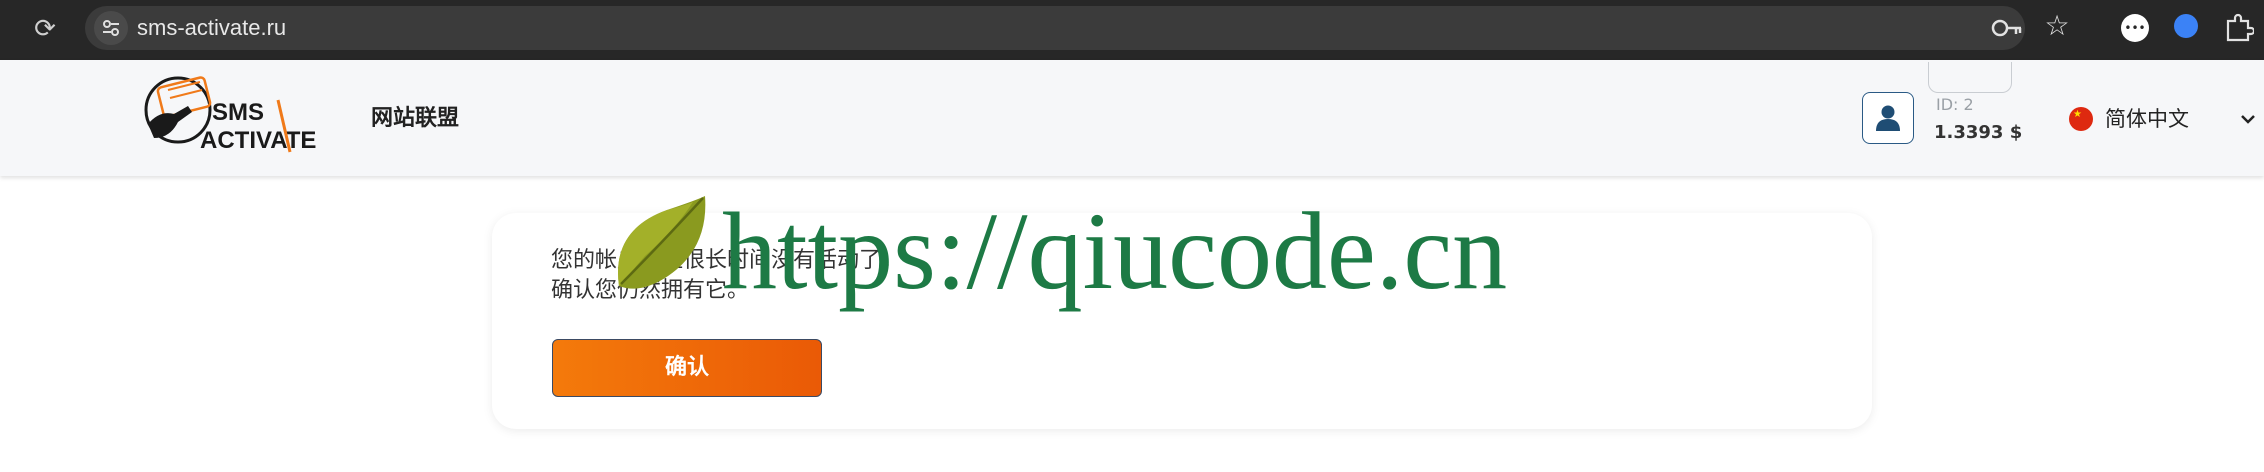 This screenshot has width=2264, height=472. Describe the element at coordinates (2186, 26) in the screenshot. I see `blue-extension-icon` at that location.